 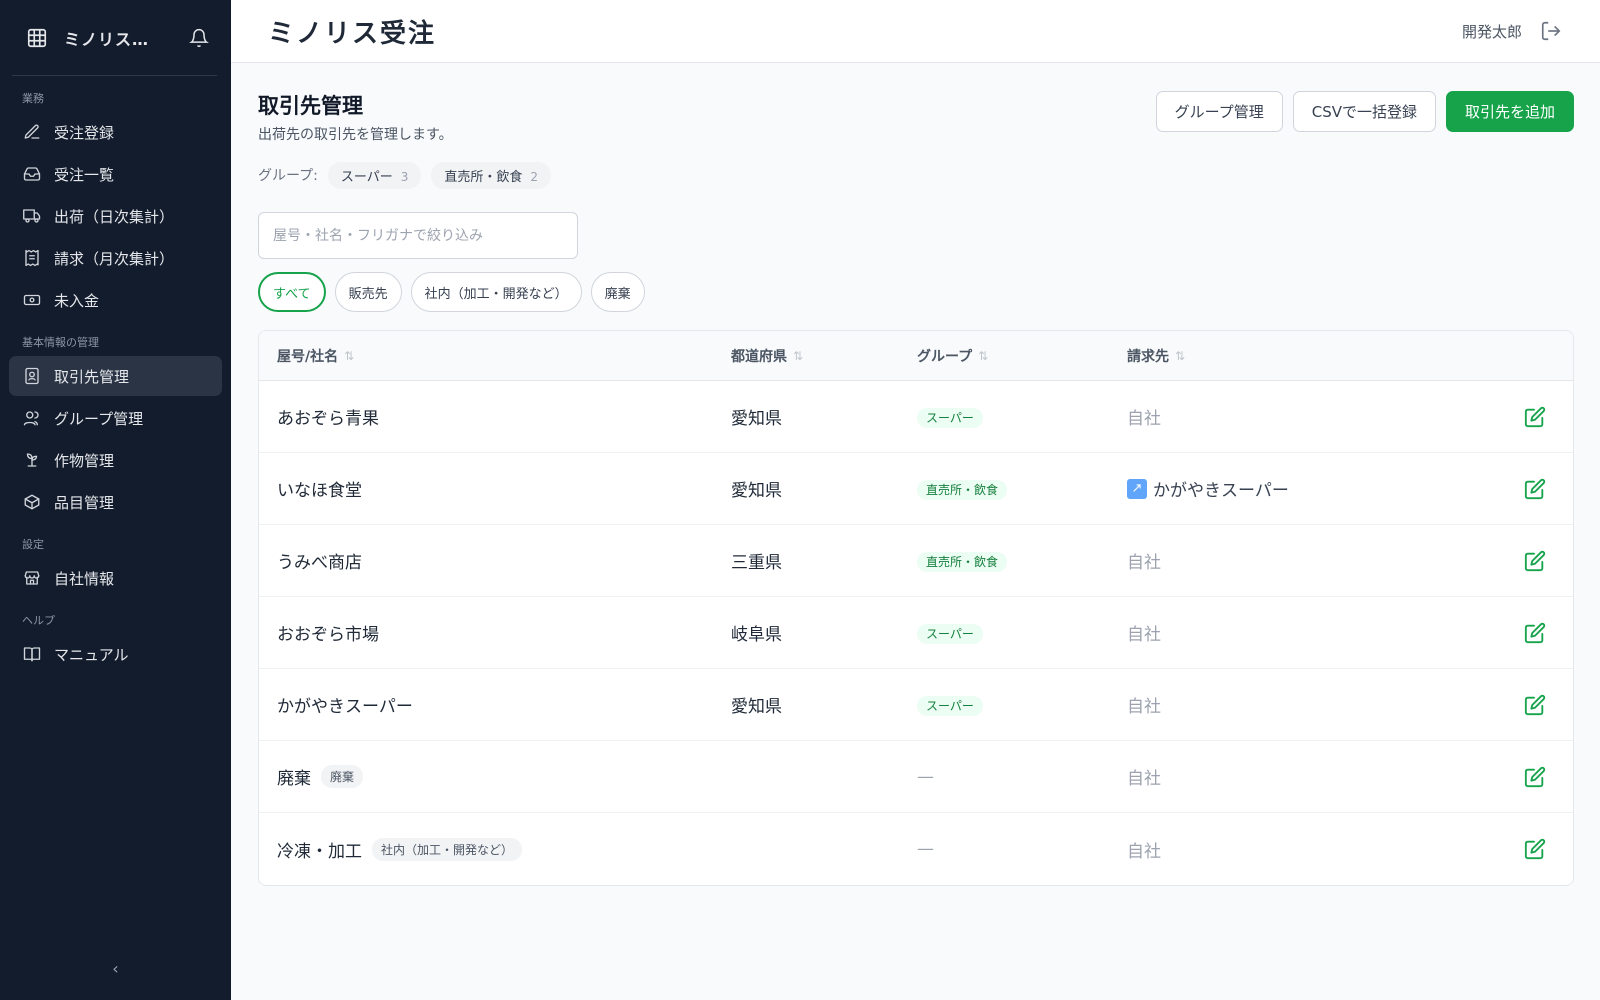 What do you see at coordinates (115, 132) in the screenshot?
I see `sidebar-item: 受注登録` at bounding box center [115, 132].